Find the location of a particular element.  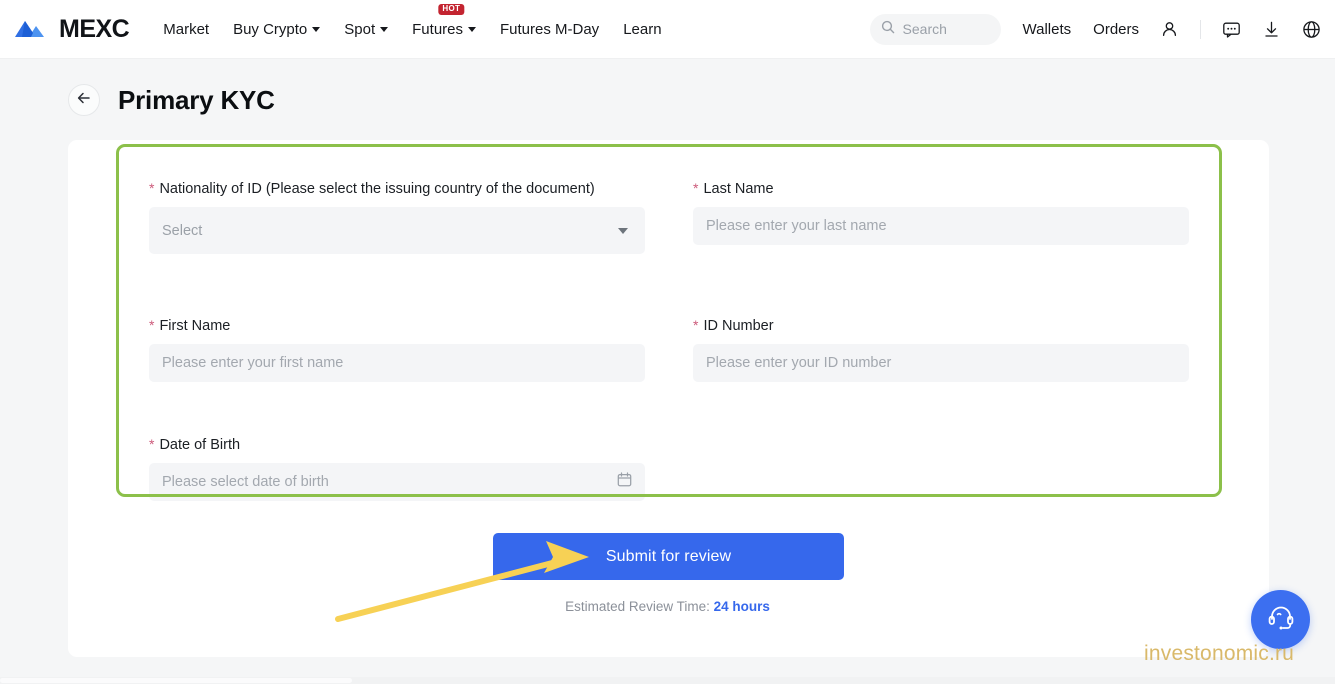

orders-link: Orders is located at coordinates (1116, 29).